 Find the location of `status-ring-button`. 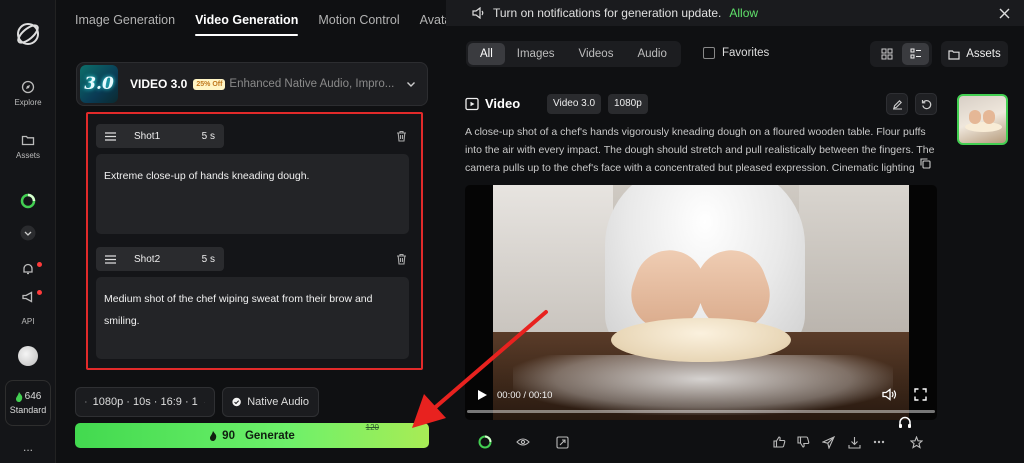

status-ring-button is located at coordinates (485, 442).